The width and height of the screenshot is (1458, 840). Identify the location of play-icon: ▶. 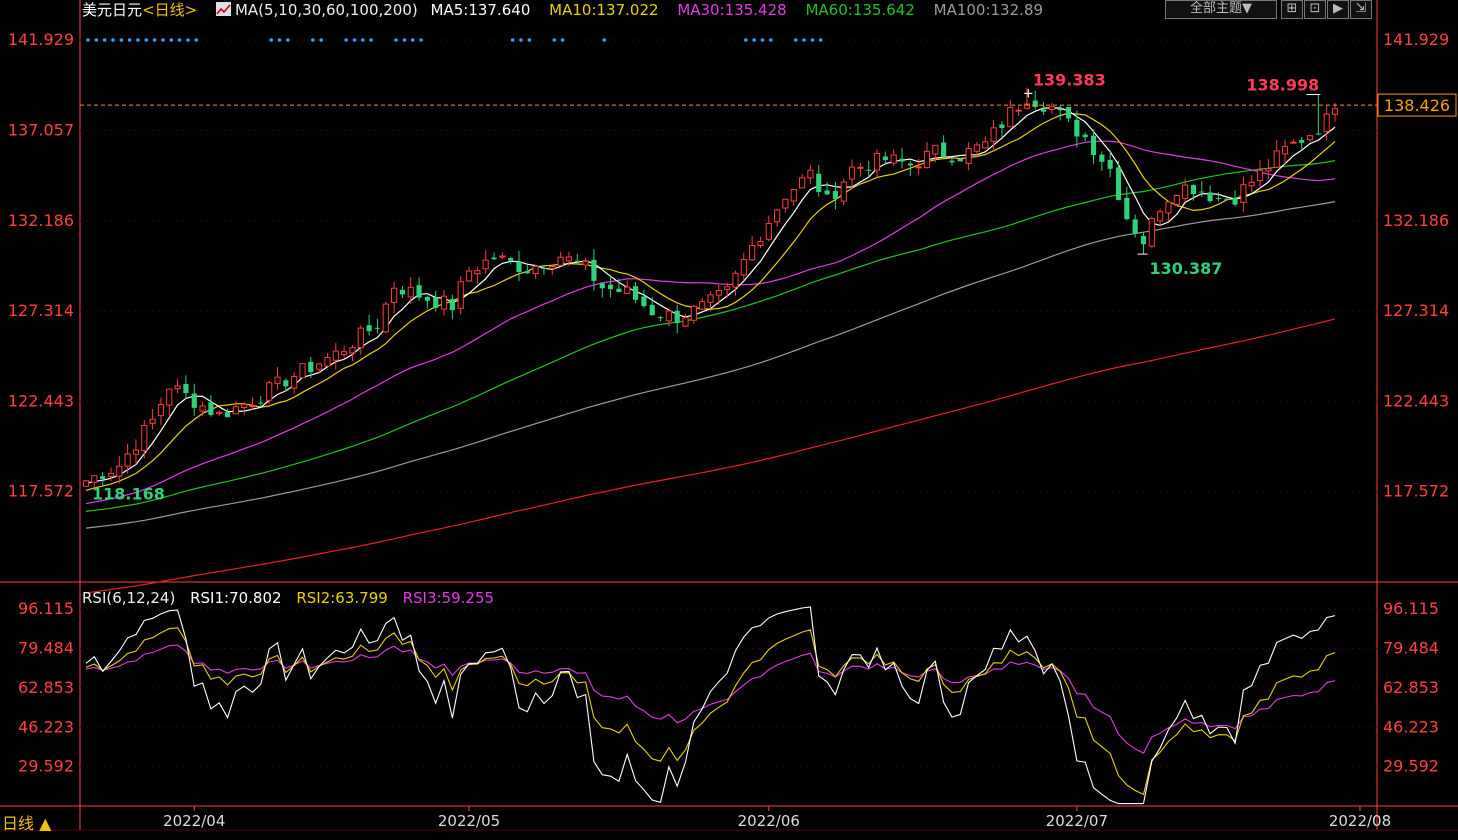
(1338, 9).